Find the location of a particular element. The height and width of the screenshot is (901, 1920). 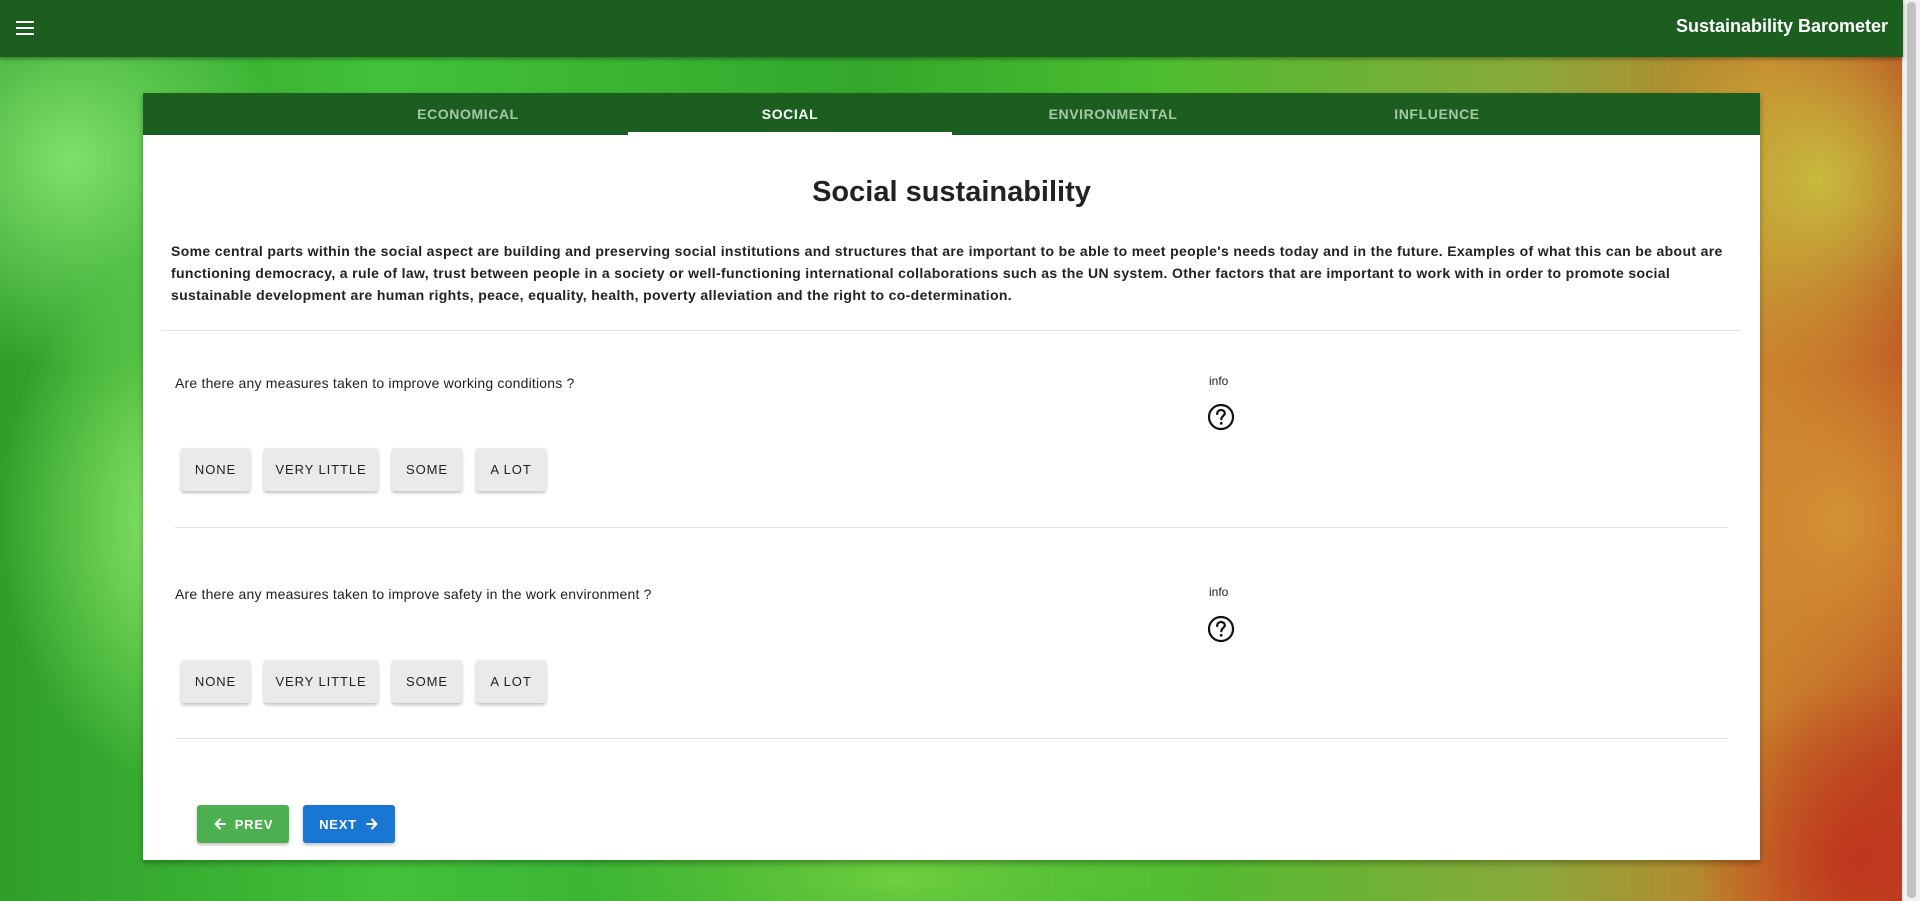

arrow-left-icon is located at coordinates (220, 824).